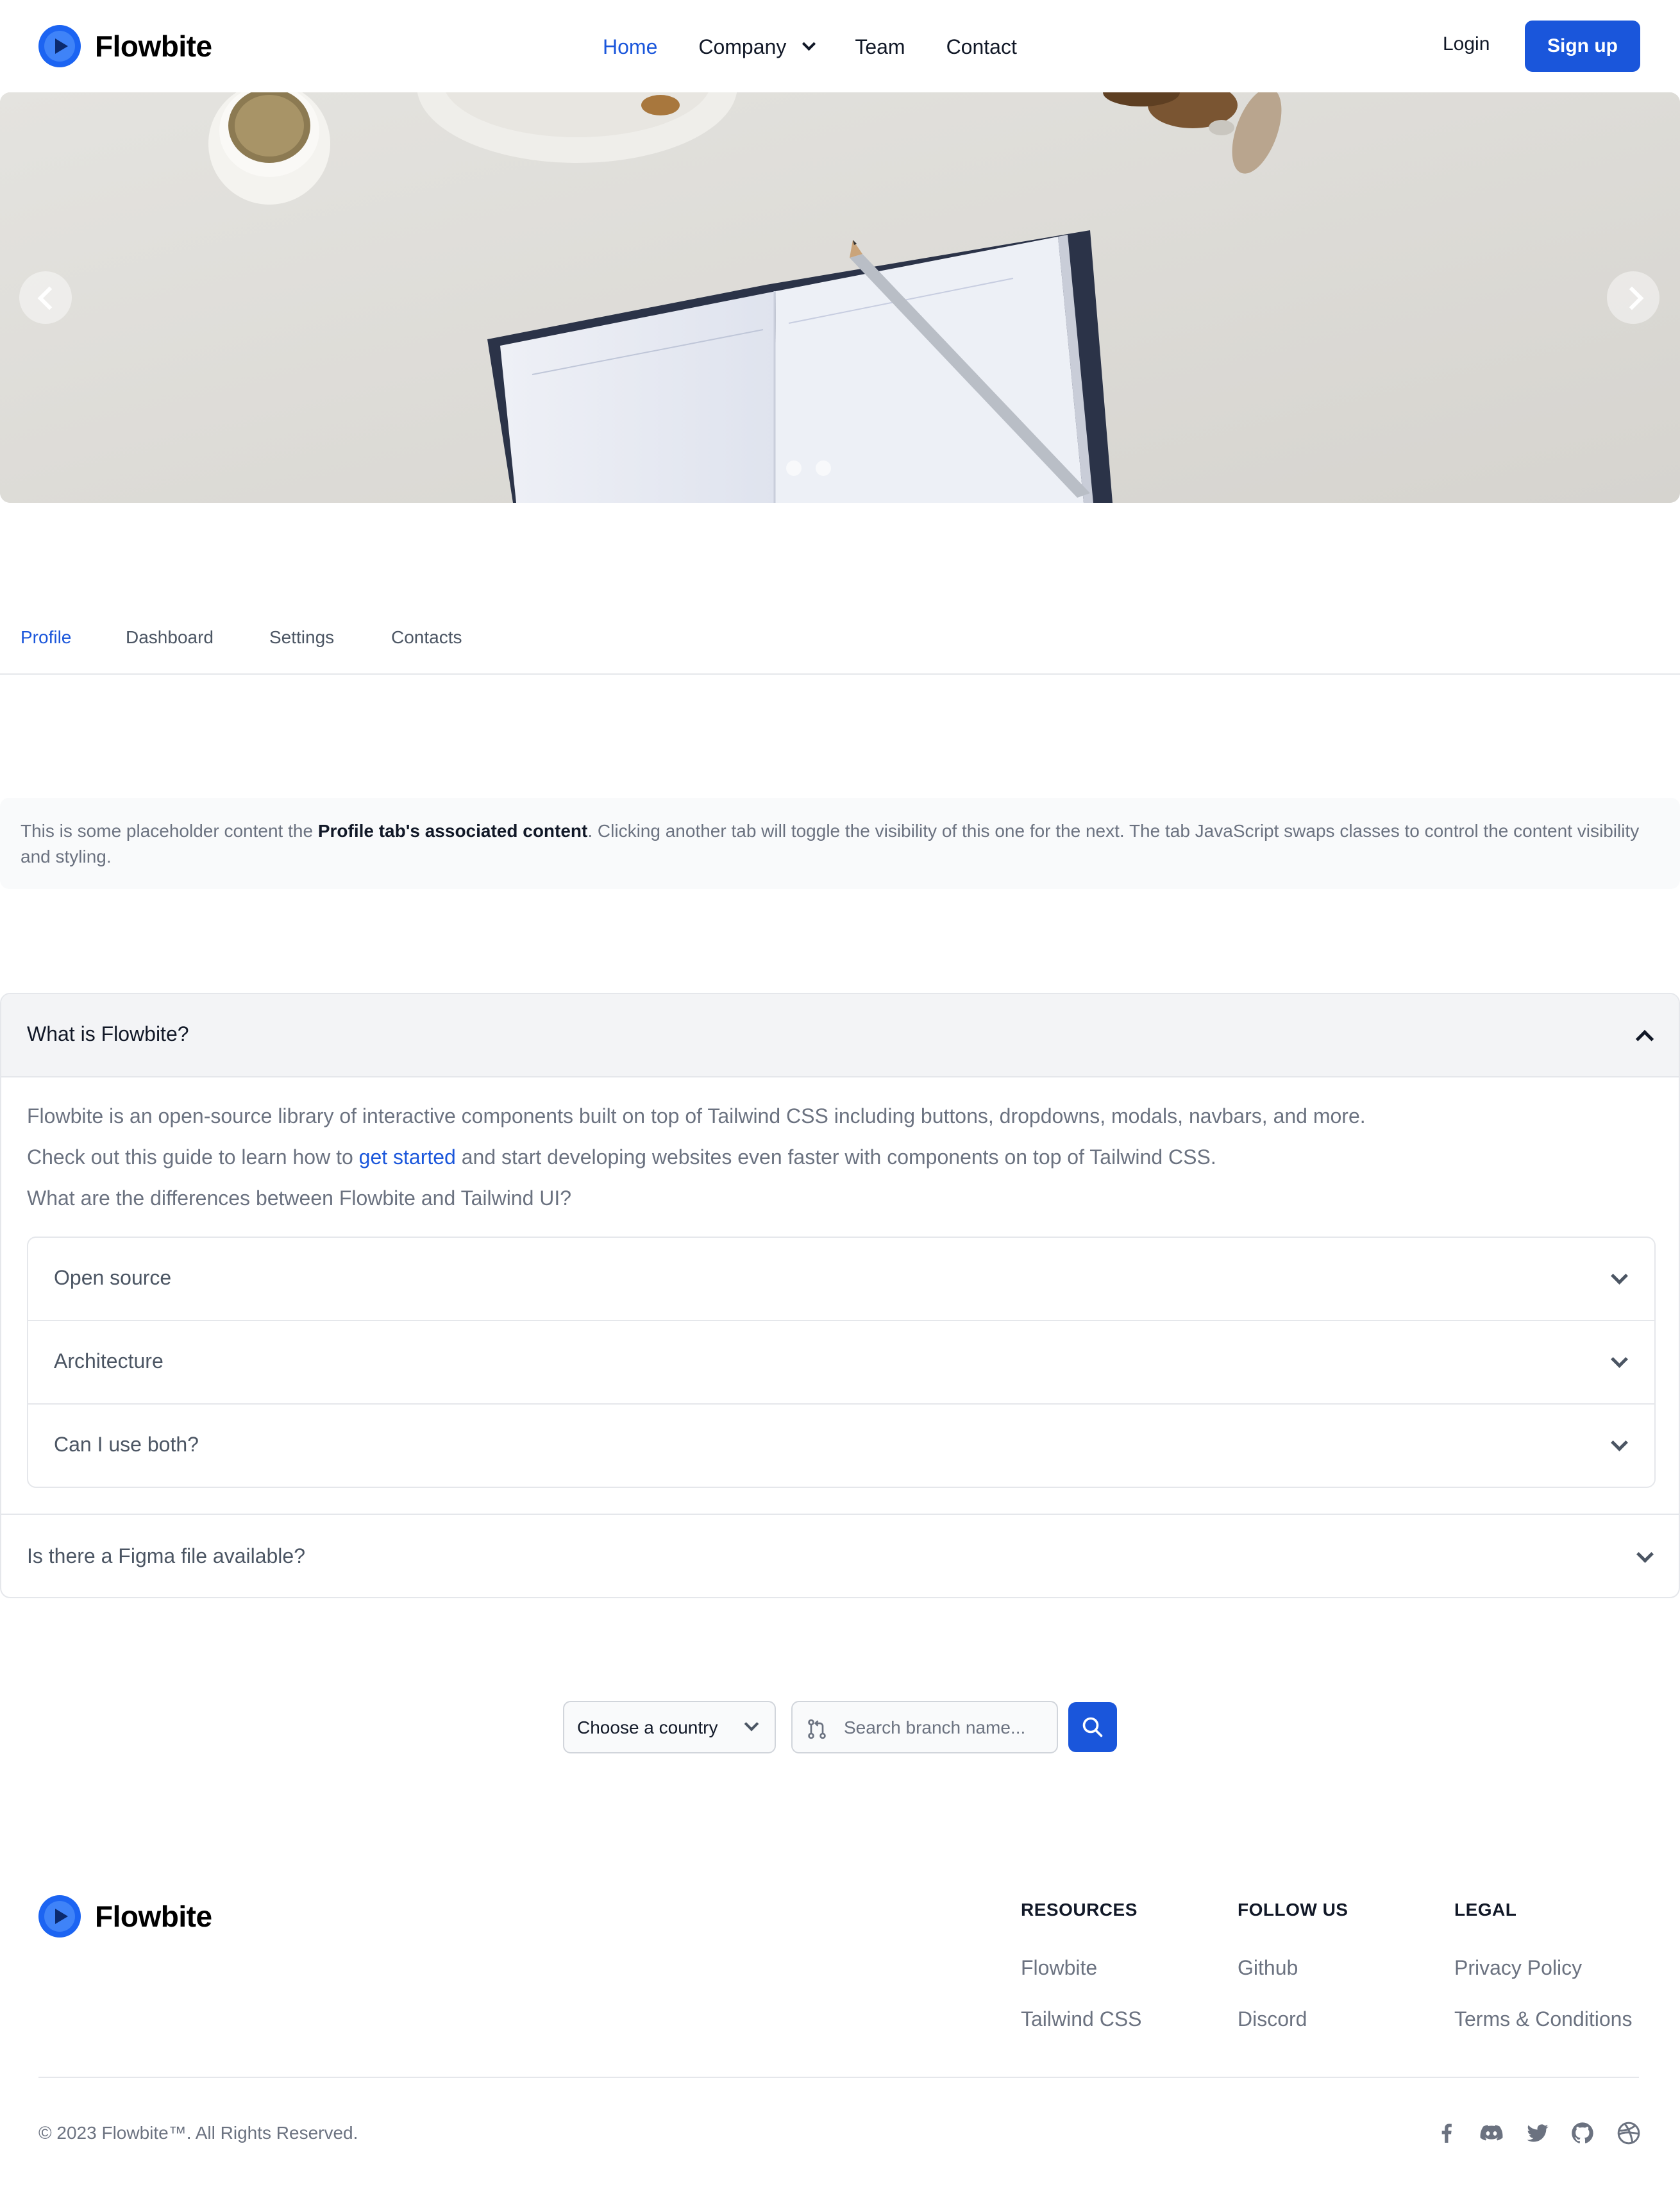 The width and height of the screenshot is (1680, 2187). Describe the element at coordinates (838, 2077) in the screenshot. I see `footer-divider` at that location.